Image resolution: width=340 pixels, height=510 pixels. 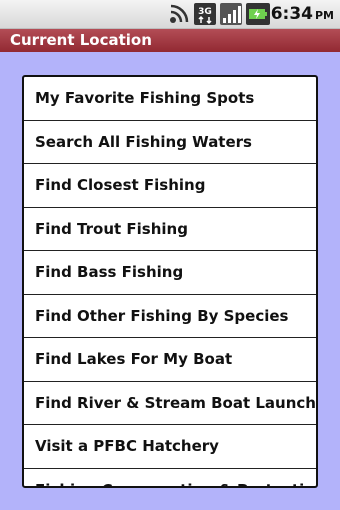 What do you see at coordinates (324, 15) in the screenshot?
I see `clock-ampm: PM` at bounding box center [324, 15].